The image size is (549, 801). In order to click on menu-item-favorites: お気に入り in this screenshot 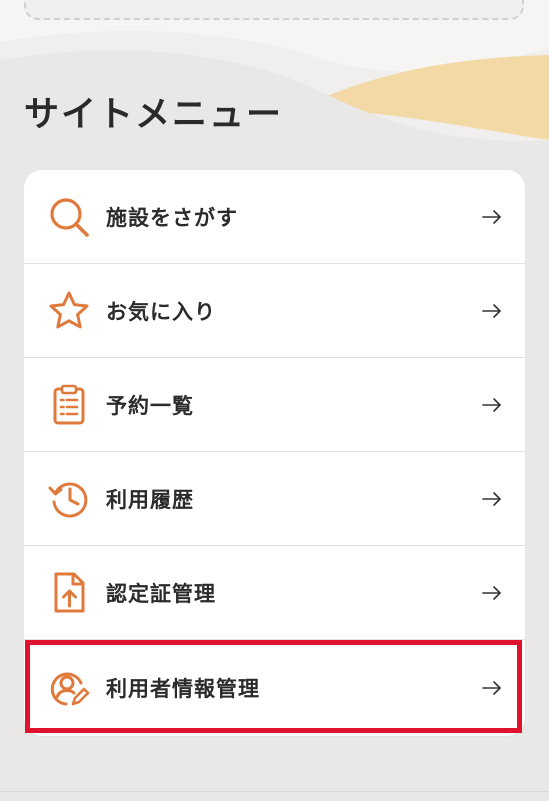, I will do `click(274, 311)`.